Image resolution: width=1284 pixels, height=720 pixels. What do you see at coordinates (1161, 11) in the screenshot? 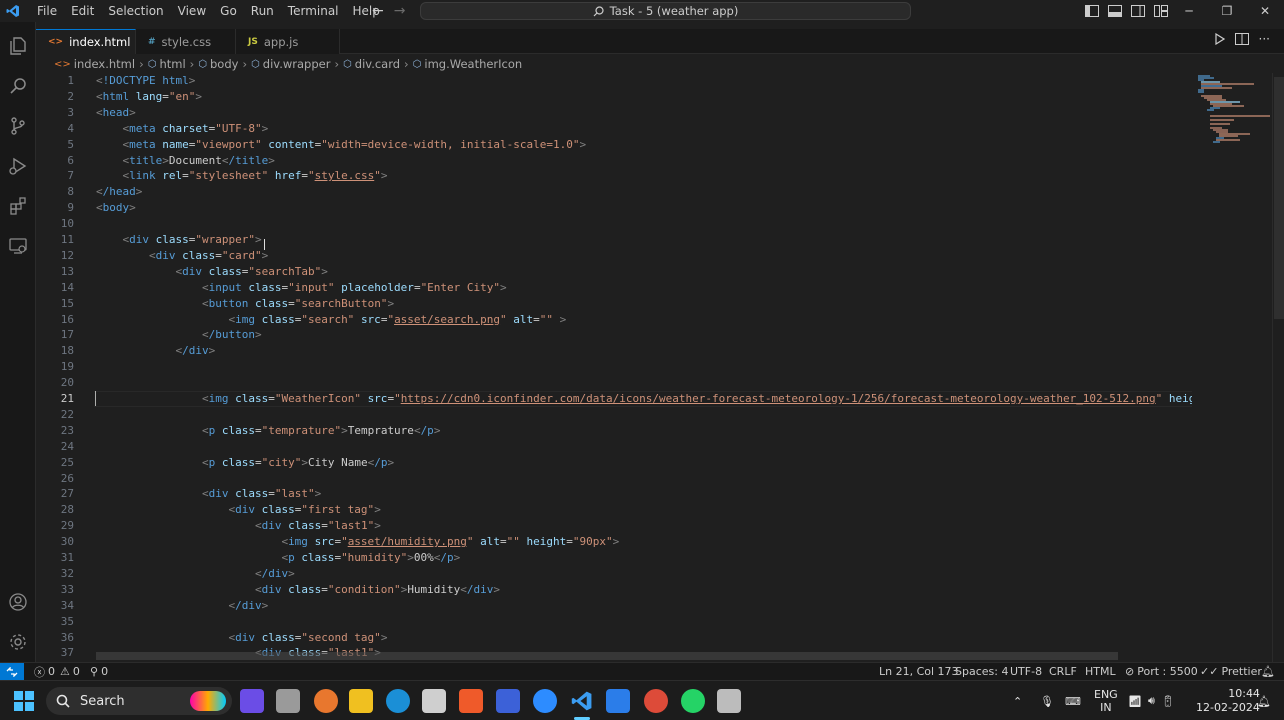
I see `customize-layout-icon` at bounding box center [1161, 11].